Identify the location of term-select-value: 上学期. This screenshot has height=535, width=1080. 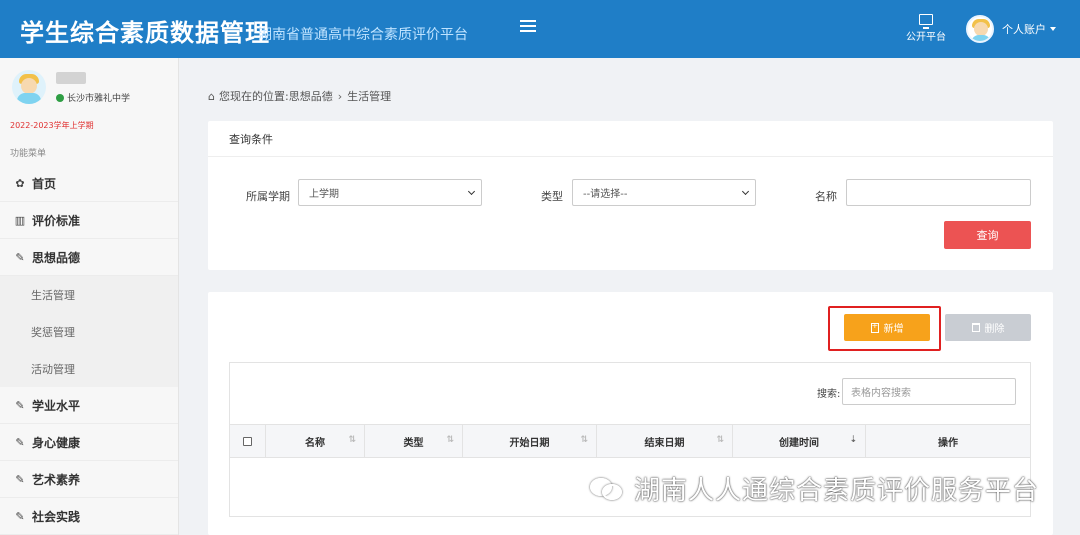
(324, 194).